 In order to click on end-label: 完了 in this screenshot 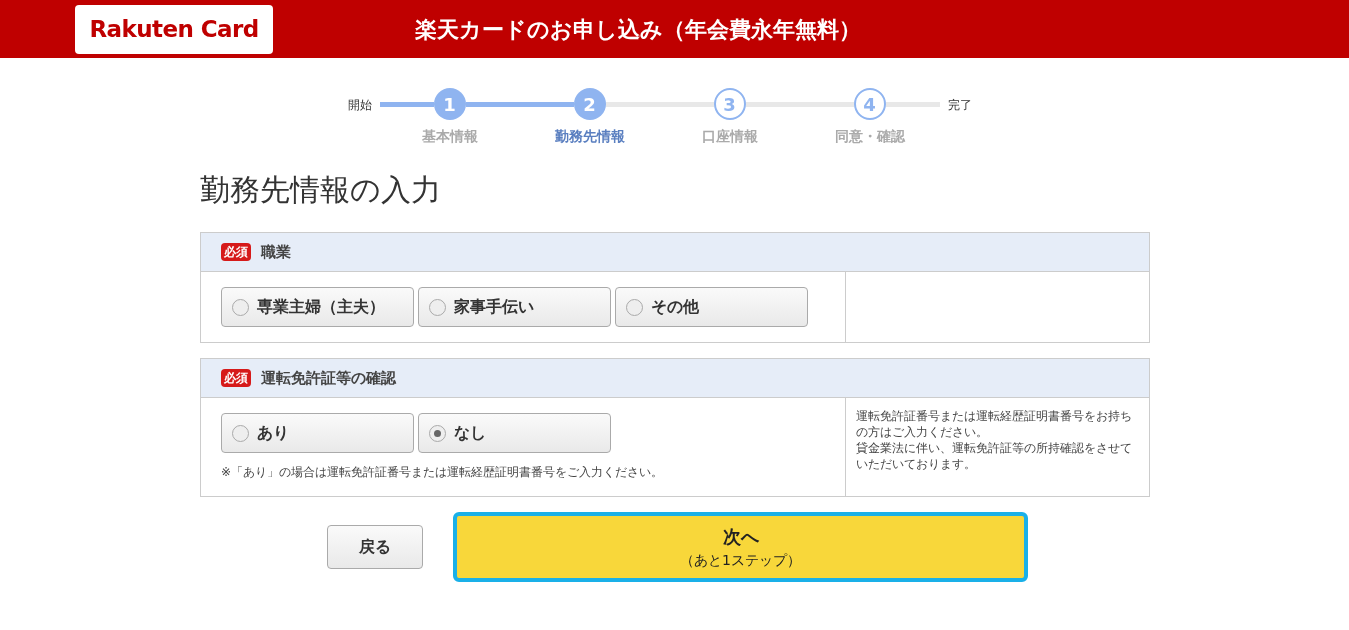, I will do `click(959, 105)`.